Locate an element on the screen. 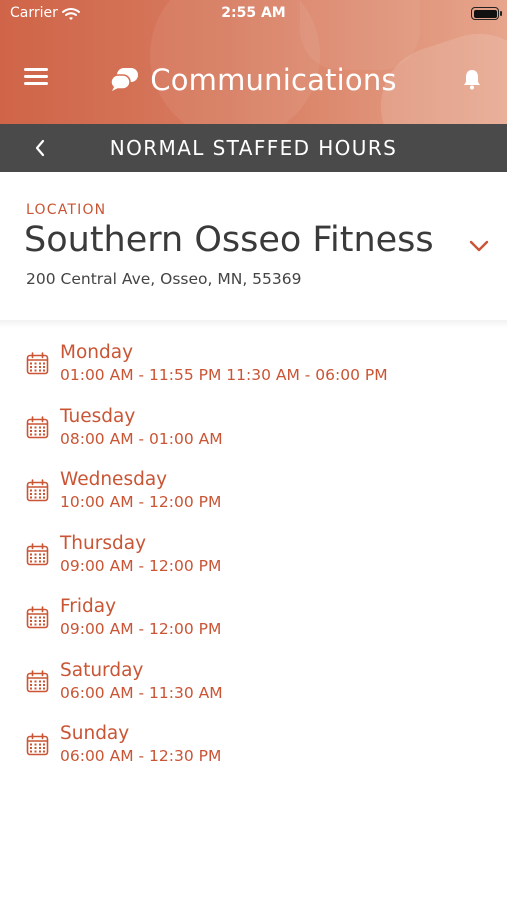 The image size is (507, 900). bell-icon is located at coordinates (472, 79).